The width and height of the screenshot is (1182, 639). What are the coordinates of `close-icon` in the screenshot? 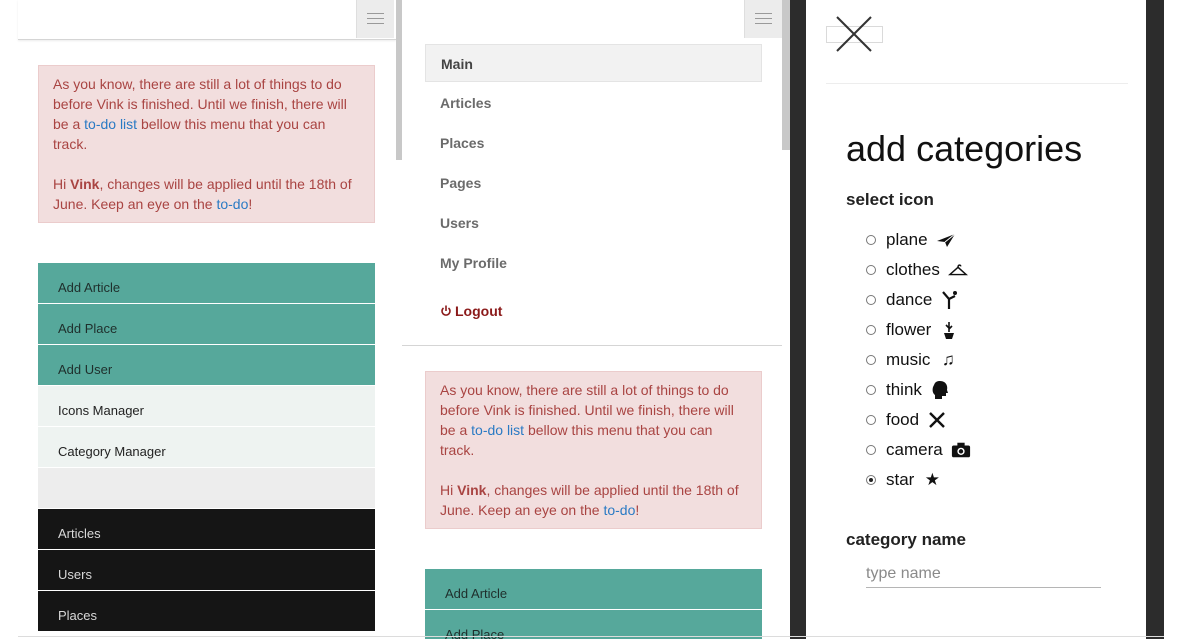 It's located at (854, 34).